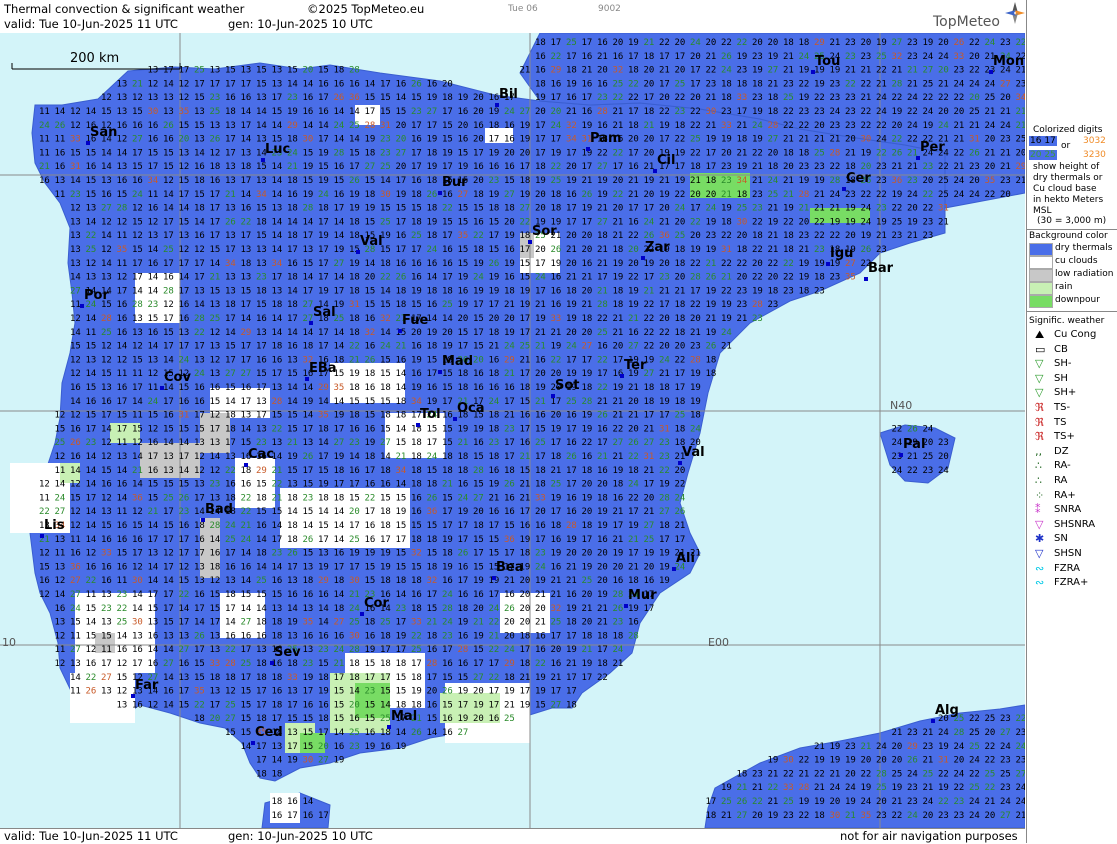 This screenshot has height=844, width=1117. What do you see at coordinates (1061, 378) in the screenshot?
I see `sig-label: SH` at bounding box center [1061, 378].